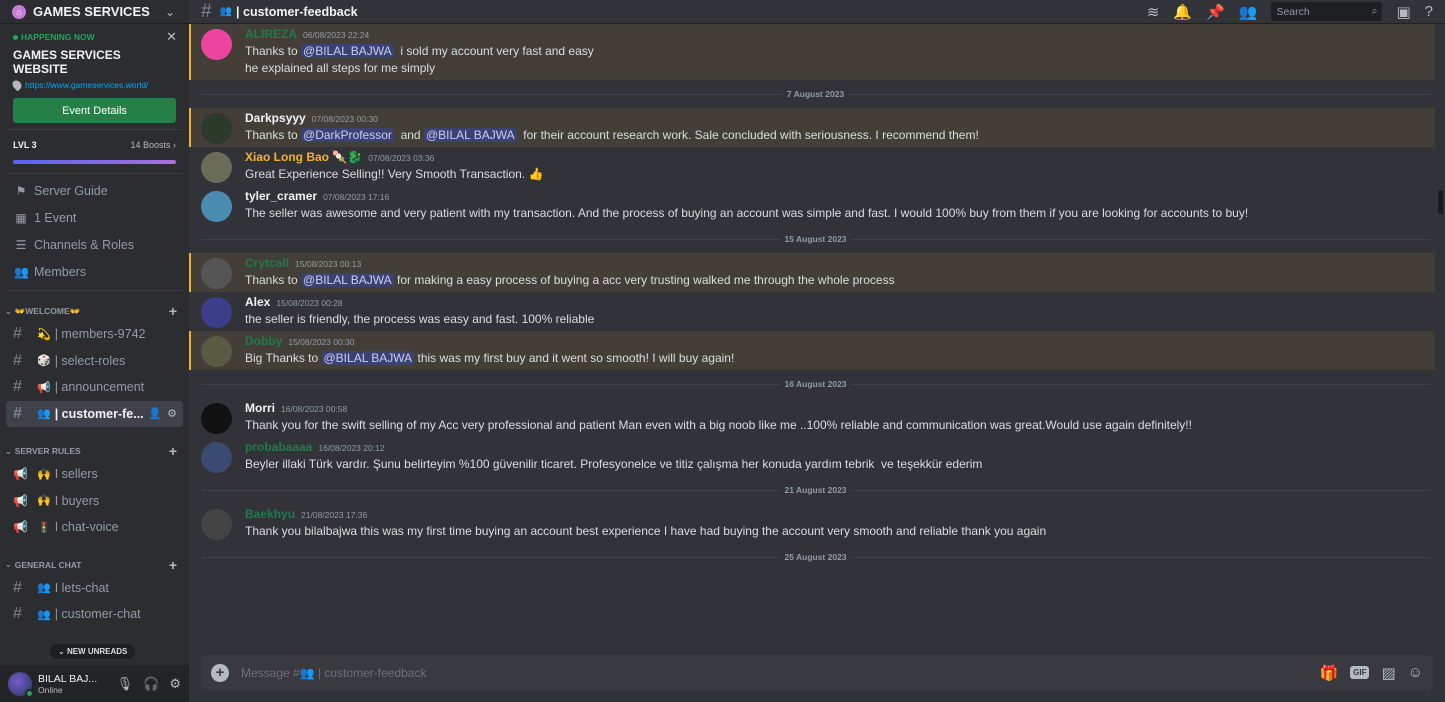  I want to click on channel-sellers: 📢 🙌 I sellers, so click(94, 474).